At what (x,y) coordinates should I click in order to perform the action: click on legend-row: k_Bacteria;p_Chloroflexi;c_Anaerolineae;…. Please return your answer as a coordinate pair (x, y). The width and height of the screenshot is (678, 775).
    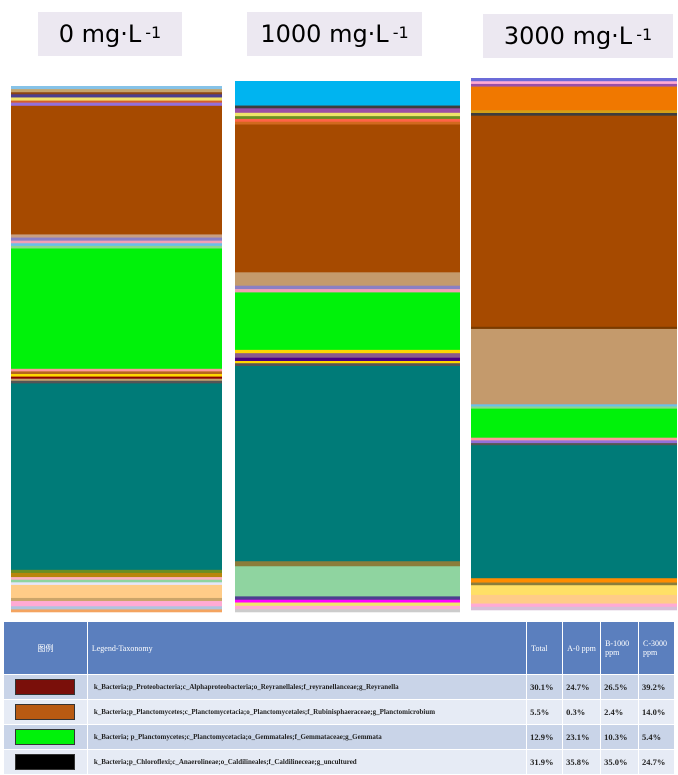
    Looking at the image, I should click on (339, 762).